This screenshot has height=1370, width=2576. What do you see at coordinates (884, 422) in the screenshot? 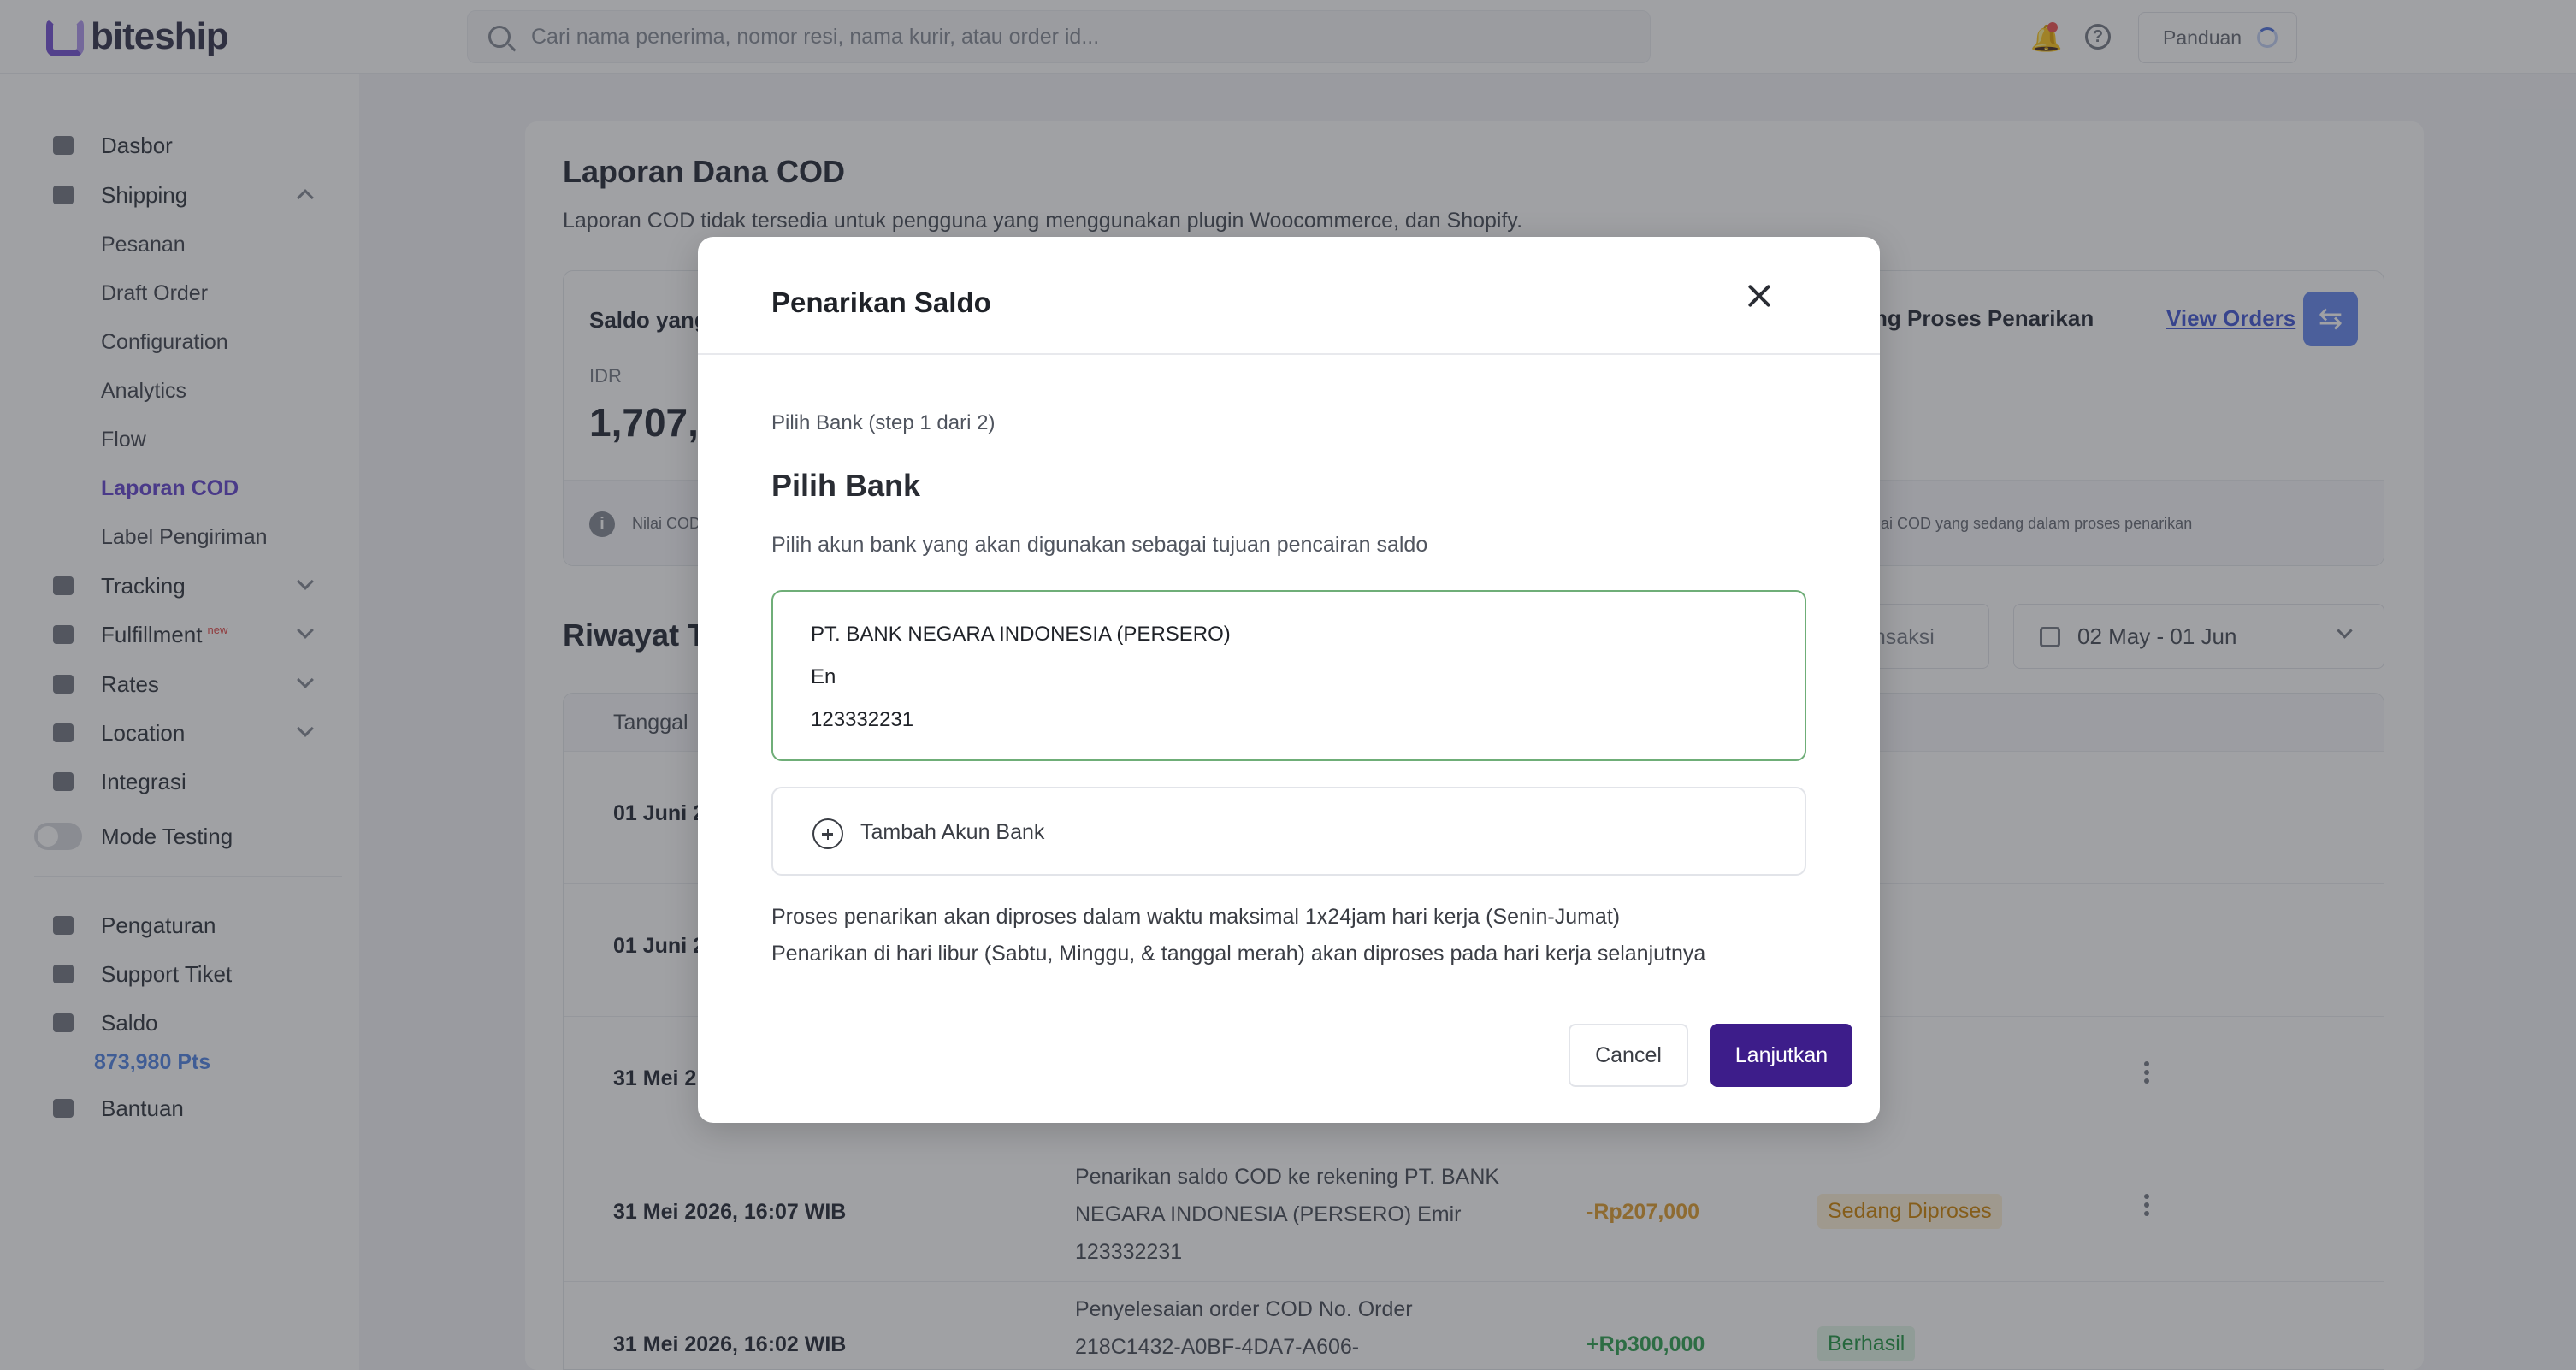
I see `step-indicator: Pilih Bank (step 1 dari 2)` at bounding box center [884, 422].